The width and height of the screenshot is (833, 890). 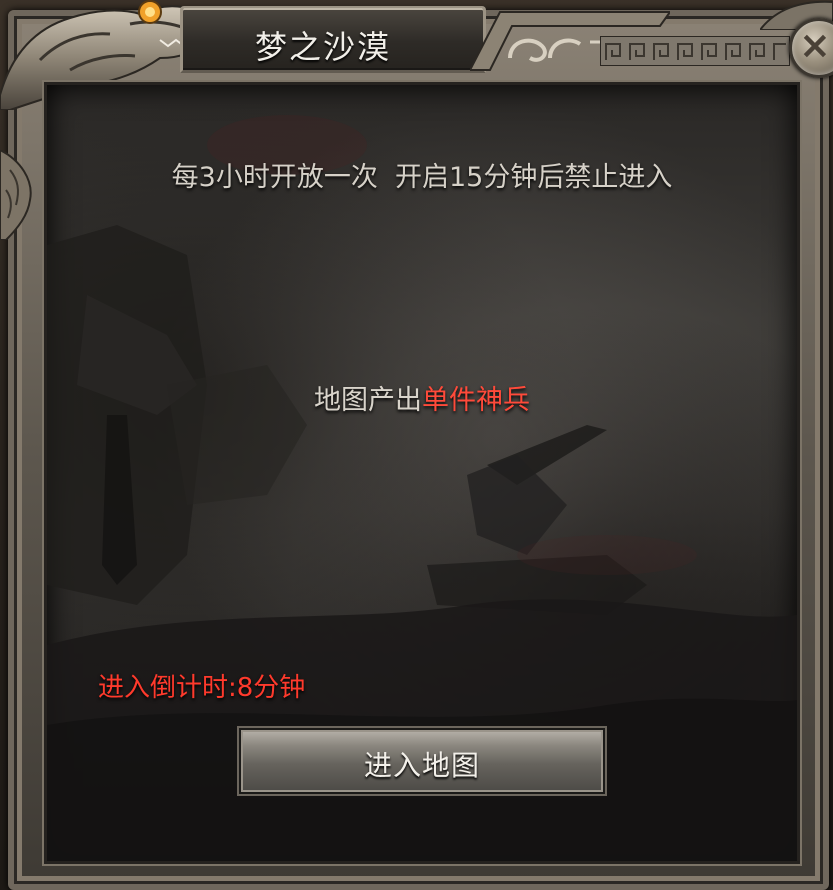 I want to click on meander-border-icon, so click(x=695, y=51).